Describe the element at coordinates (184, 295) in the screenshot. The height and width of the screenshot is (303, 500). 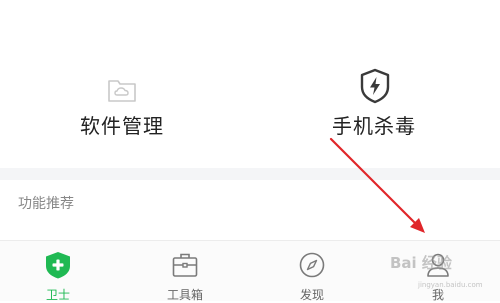
I see `tab-toolbox-label: 工具箱` at that location.